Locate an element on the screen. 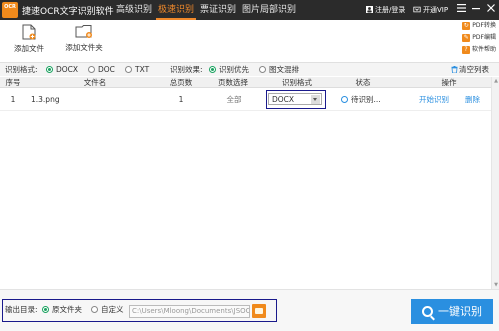 This screenshot has height=331, width=499. clock-icon is located at coordinates (344, 99).